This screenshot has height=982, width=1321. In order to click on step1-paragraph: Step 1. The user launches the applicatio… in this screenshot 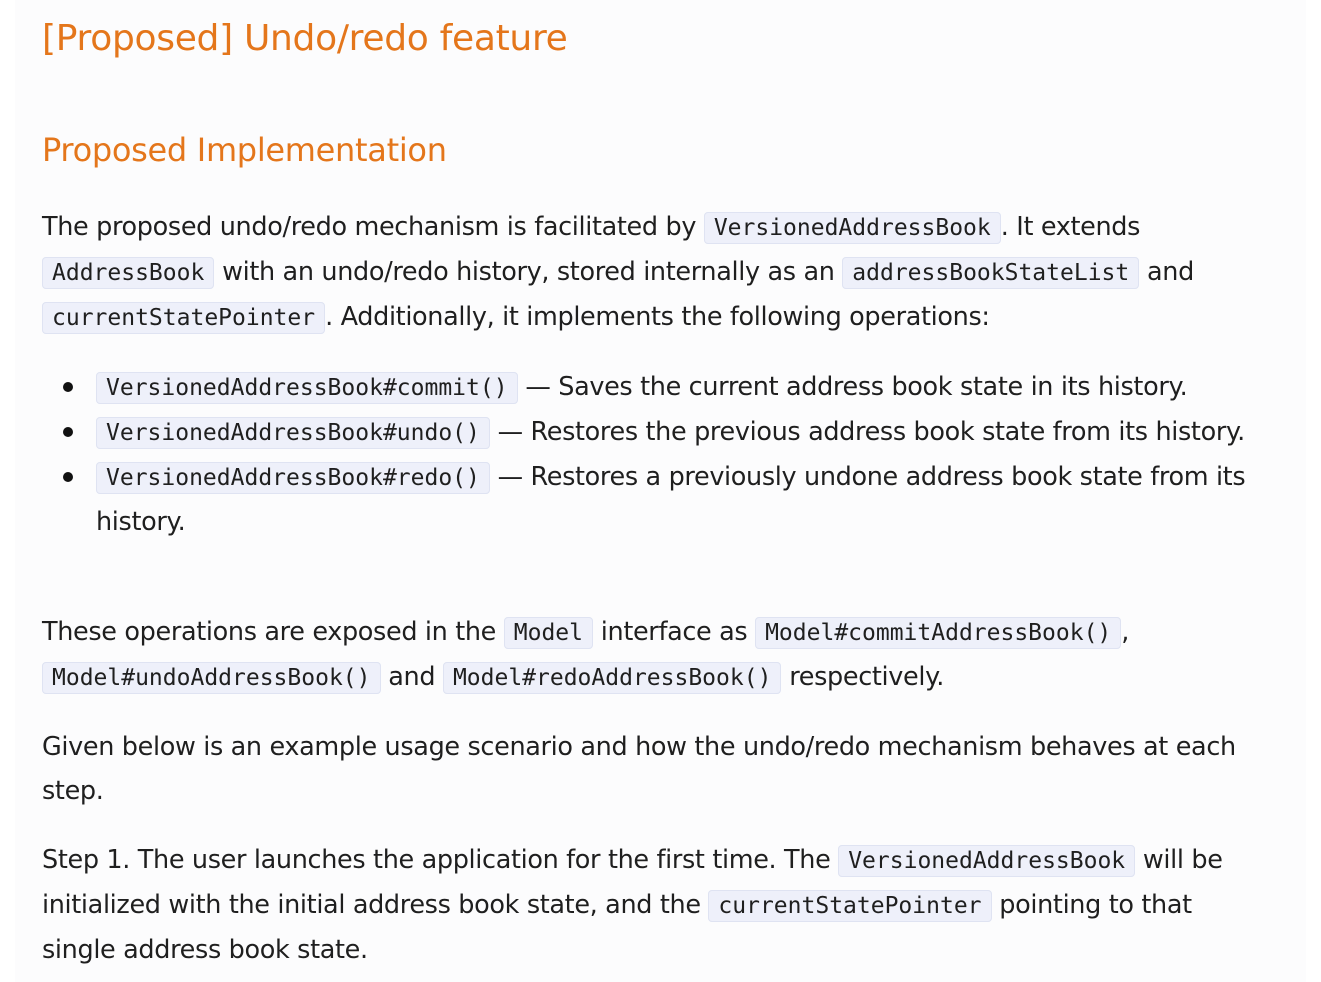, I will do `click(652, 905)`.